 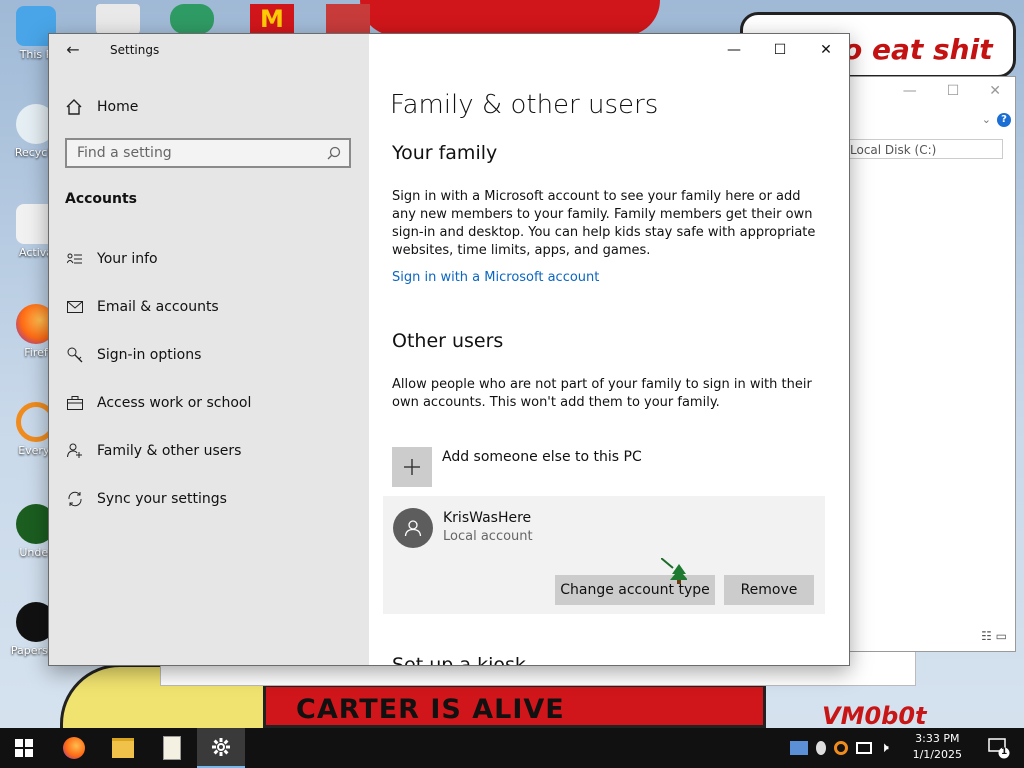 What do you see at coordinates (75, 355) in the screenshot?
I see `key-icon` at bounding box center [75, 355].